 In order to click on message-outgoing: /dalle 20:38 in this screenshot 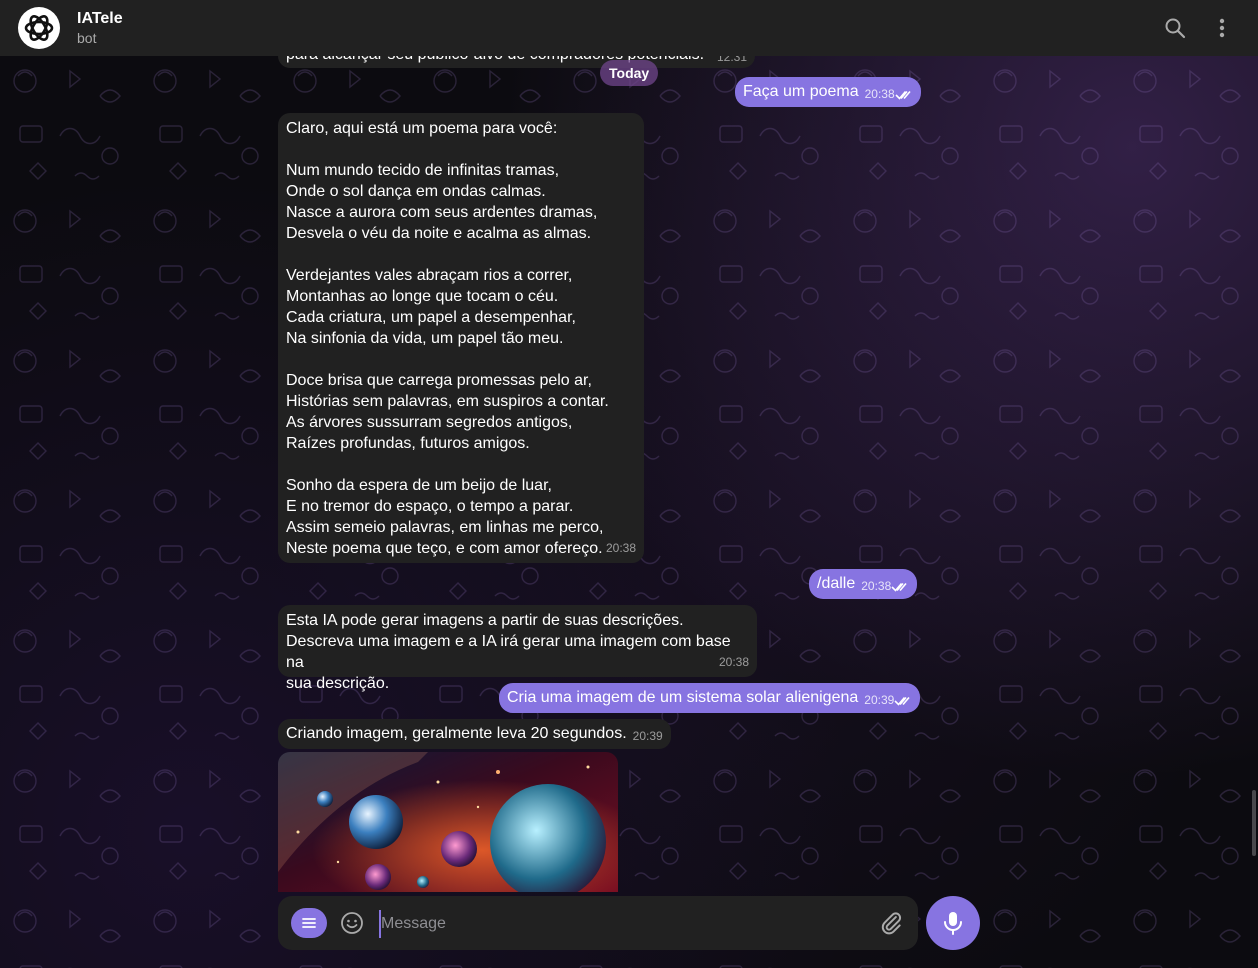, I will do `click(863, 584)`.